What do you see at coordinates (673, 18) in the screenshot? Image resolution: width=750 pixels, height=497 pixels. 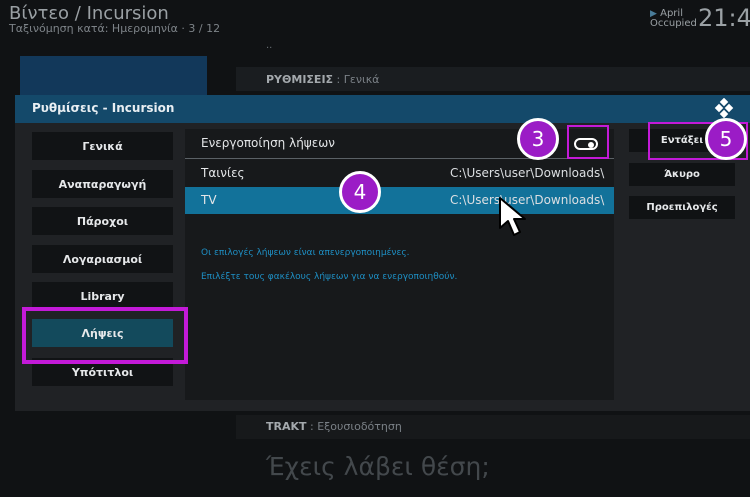 I see `date-display: ▶ April Occupied` at bounding box center [673, 18].